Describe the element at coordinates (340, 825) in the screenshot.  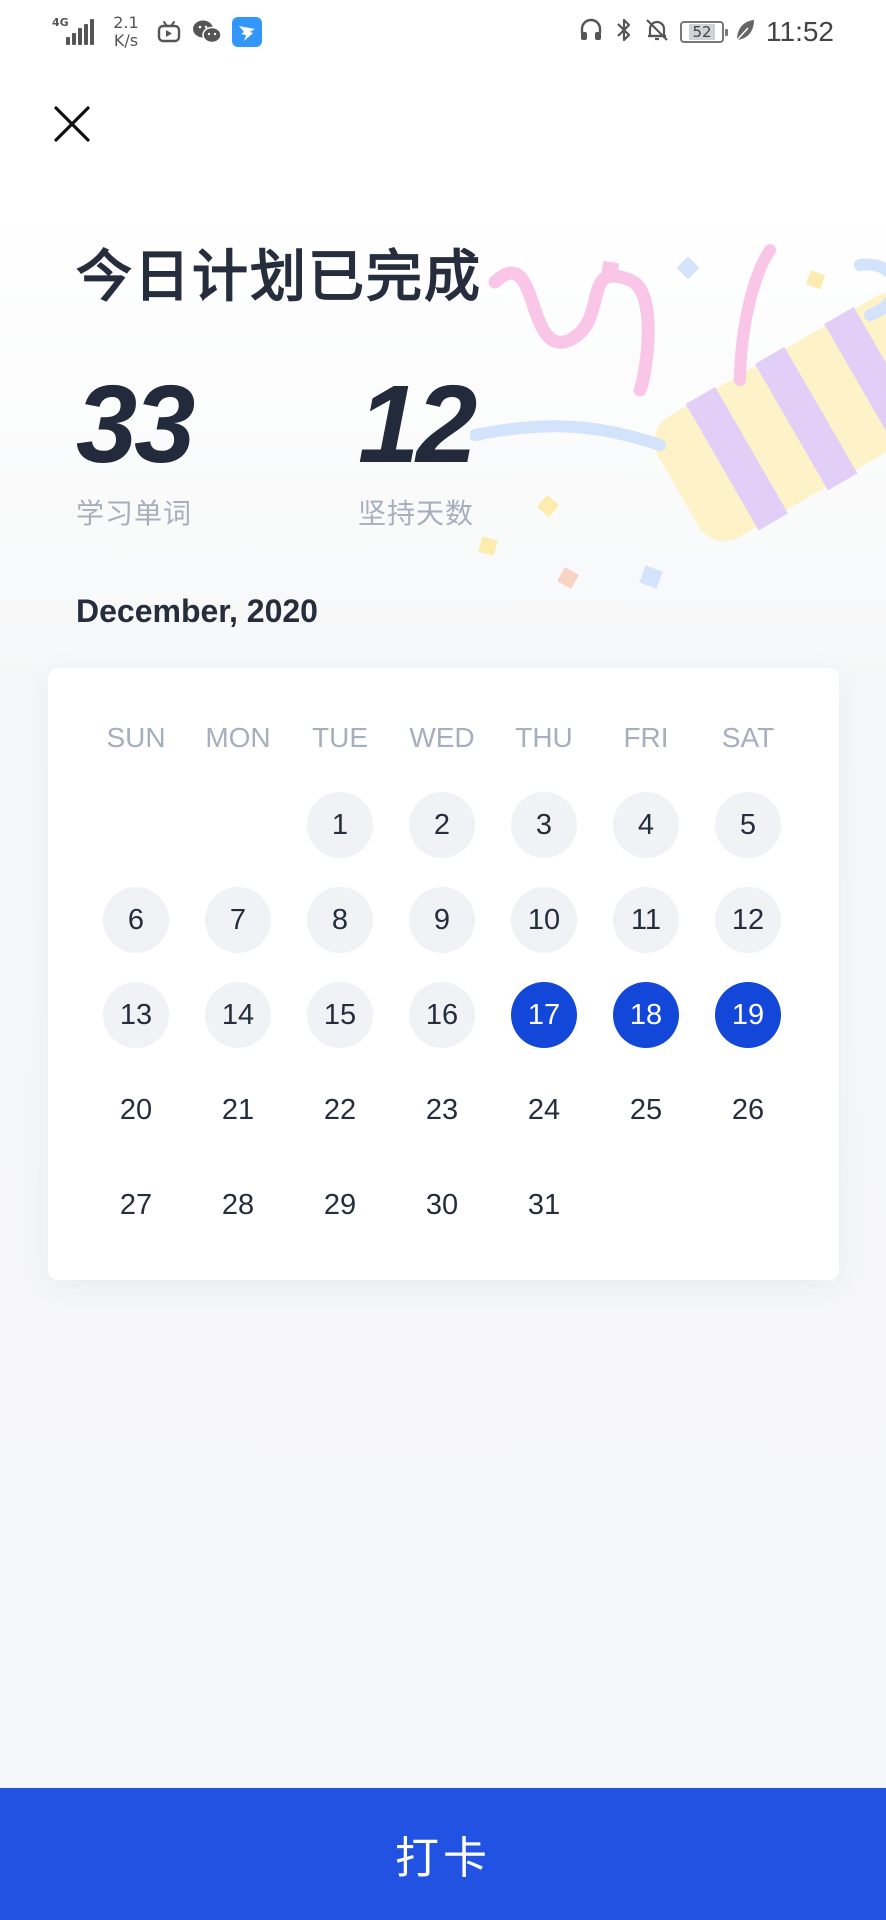
I see `calendar-day-1: 1` at that location.